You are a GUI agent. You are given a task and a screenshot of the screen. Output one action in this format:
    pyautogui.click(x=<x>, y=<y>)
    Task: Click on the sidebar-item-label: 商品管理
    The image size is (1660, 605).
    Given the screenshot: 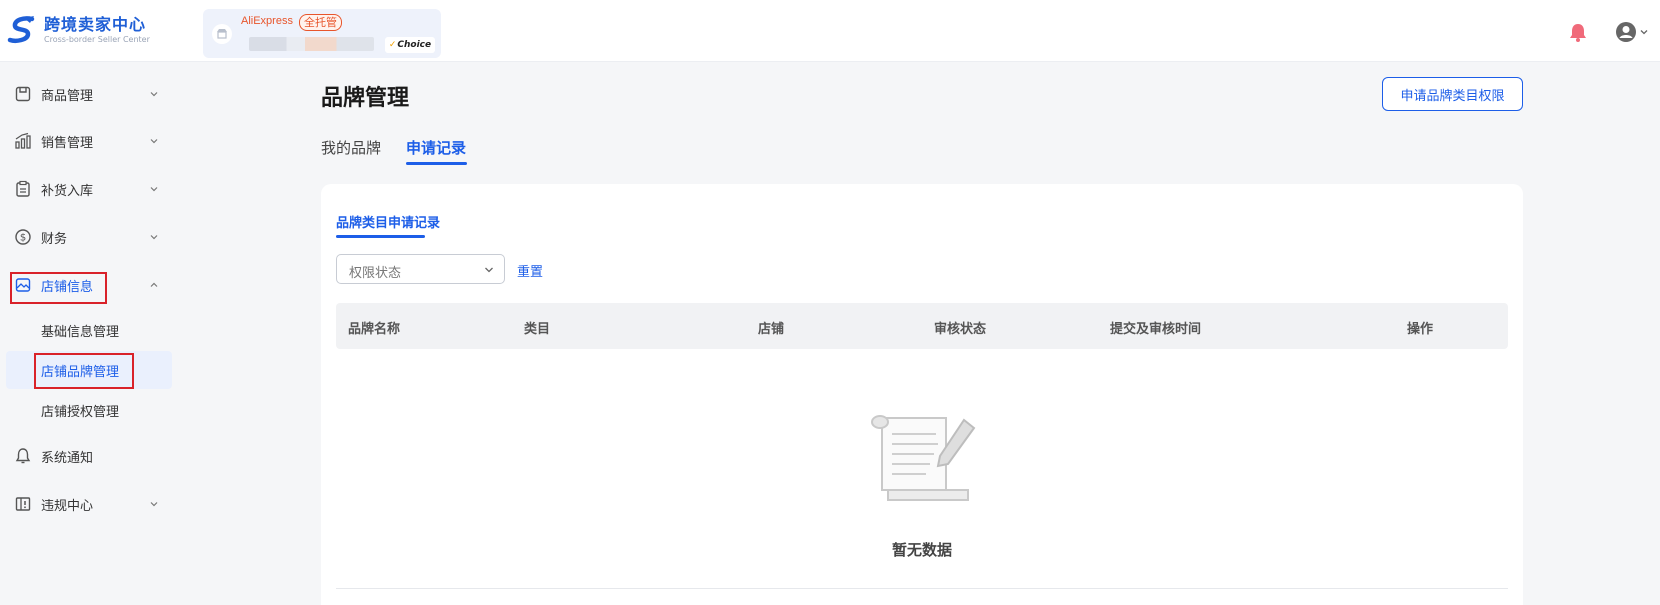 What is the action you would take?
    pyautogui.click(x=67, y=96)
    